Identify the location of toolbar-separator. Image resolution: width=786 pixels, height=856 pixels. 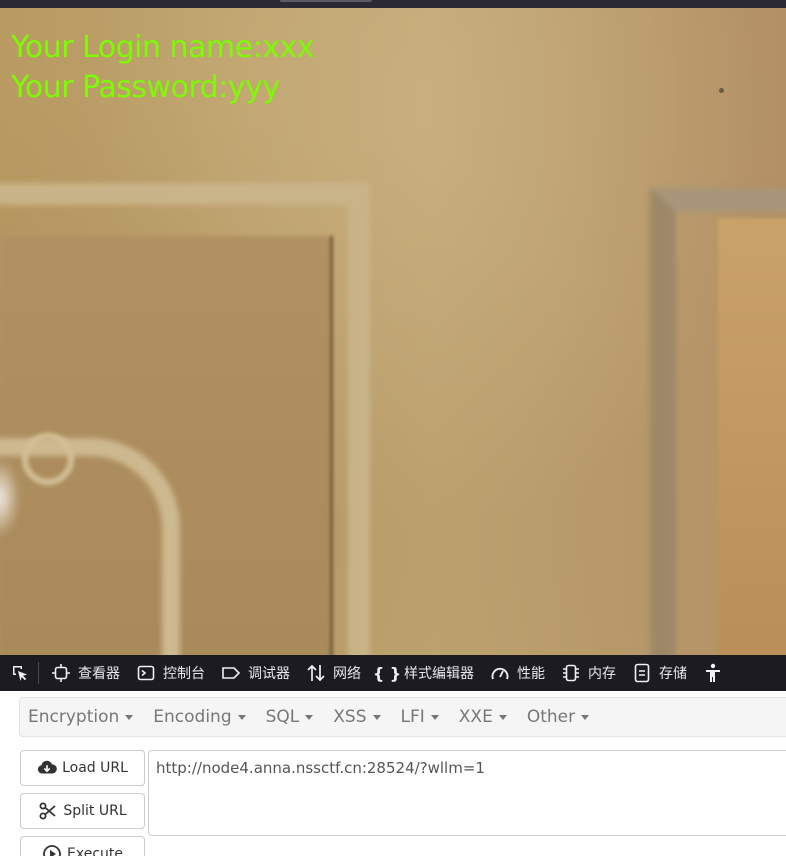
(38, 673).